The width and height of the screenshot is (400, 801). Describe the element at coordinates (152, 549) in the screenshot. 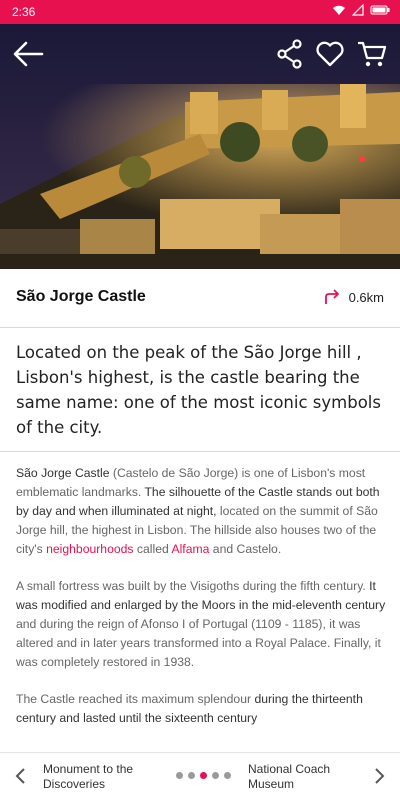

I see `paragraph-text: called` at that location.